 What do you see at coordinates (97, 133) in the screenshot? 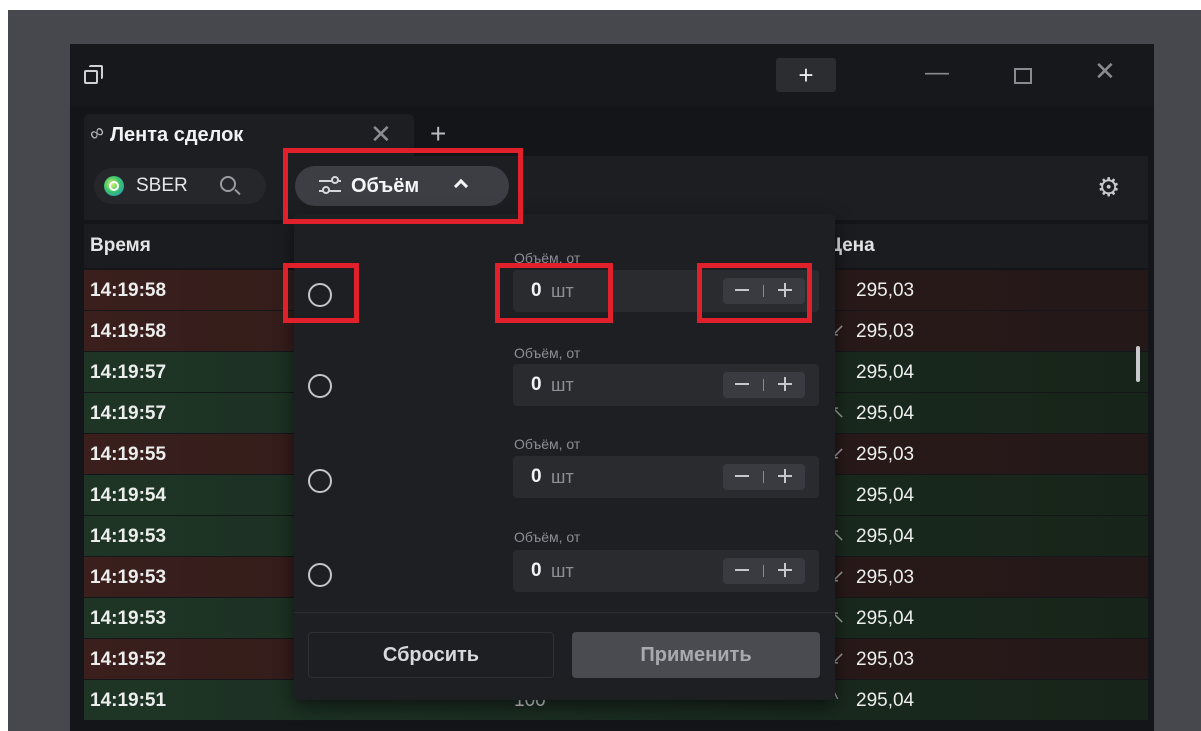
I see `link-icon: ∞` at bounding box center [97, 133].